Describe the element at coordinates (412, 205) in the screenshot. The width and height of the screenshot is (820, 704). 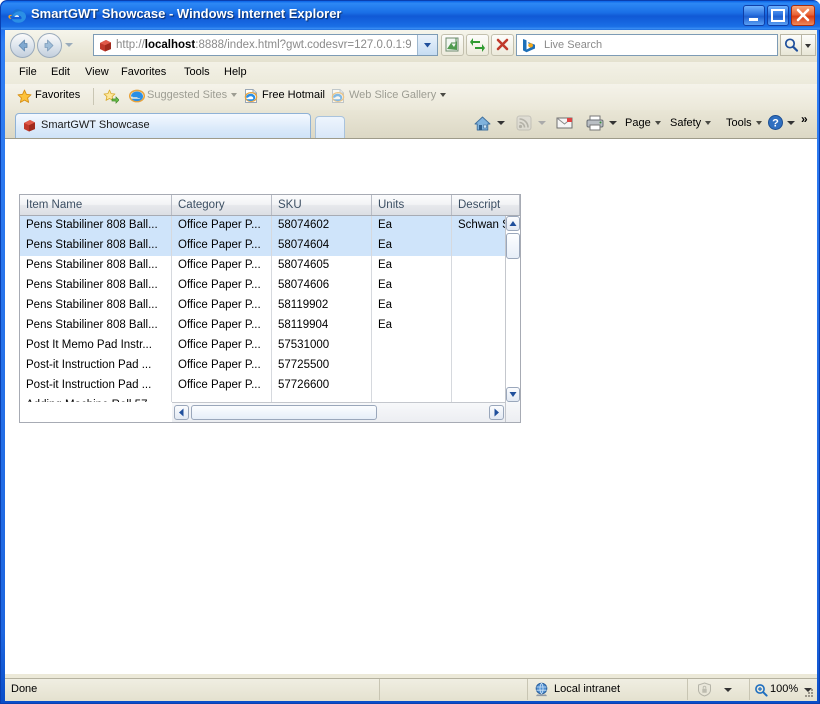
I see `column-header-units: Units` at that location.